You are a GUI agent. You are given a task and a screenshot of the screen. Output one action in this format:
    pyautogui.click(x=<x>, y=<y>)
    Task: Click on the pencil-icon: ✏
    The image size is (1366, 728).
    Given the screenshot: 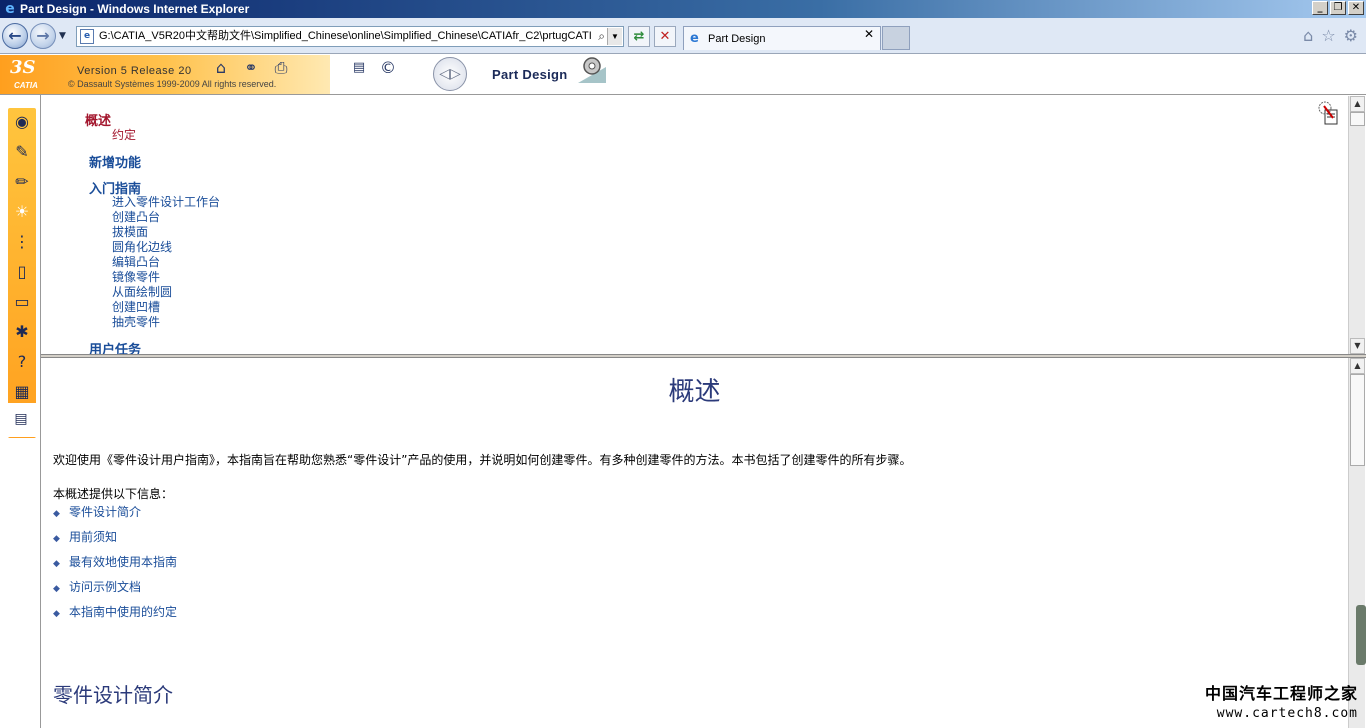 What is the action you would take?
    pyautogui.click(x=22, y=182)
    